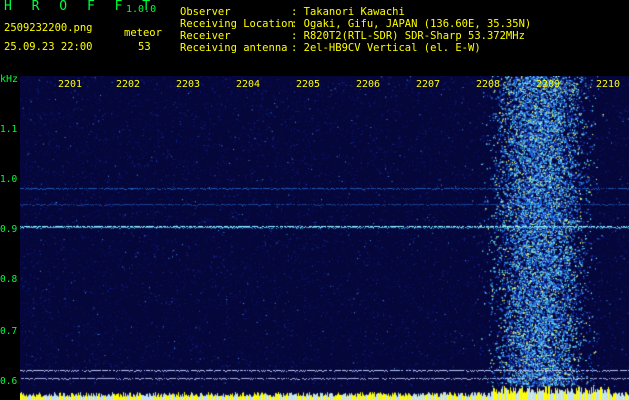 The image size is (629, 400). What do you see at coordinates (237, 24) in the screenshot?
I see `location-label: Receiving Location` at bounding box center [237, 24].